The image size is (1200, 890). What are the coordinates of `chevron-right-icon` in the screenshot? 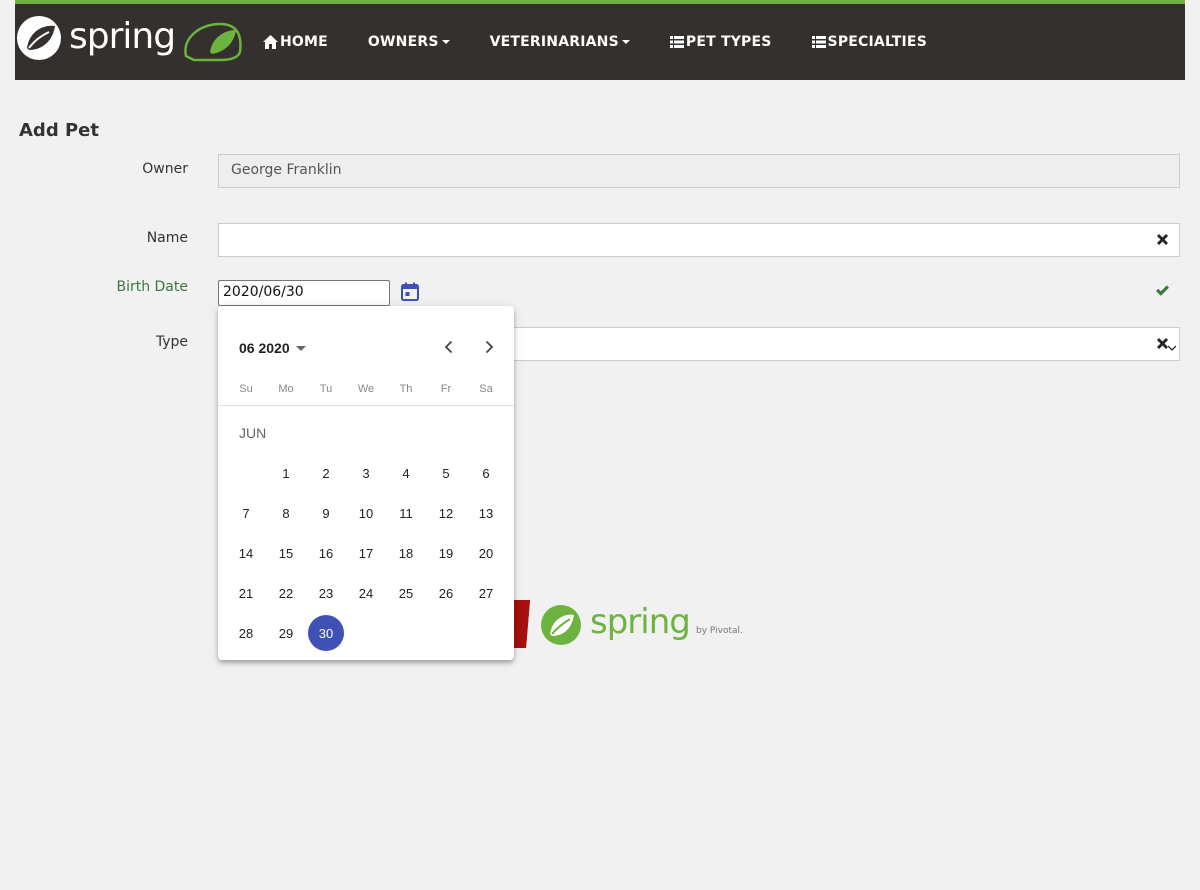 It's located at (489, 347).